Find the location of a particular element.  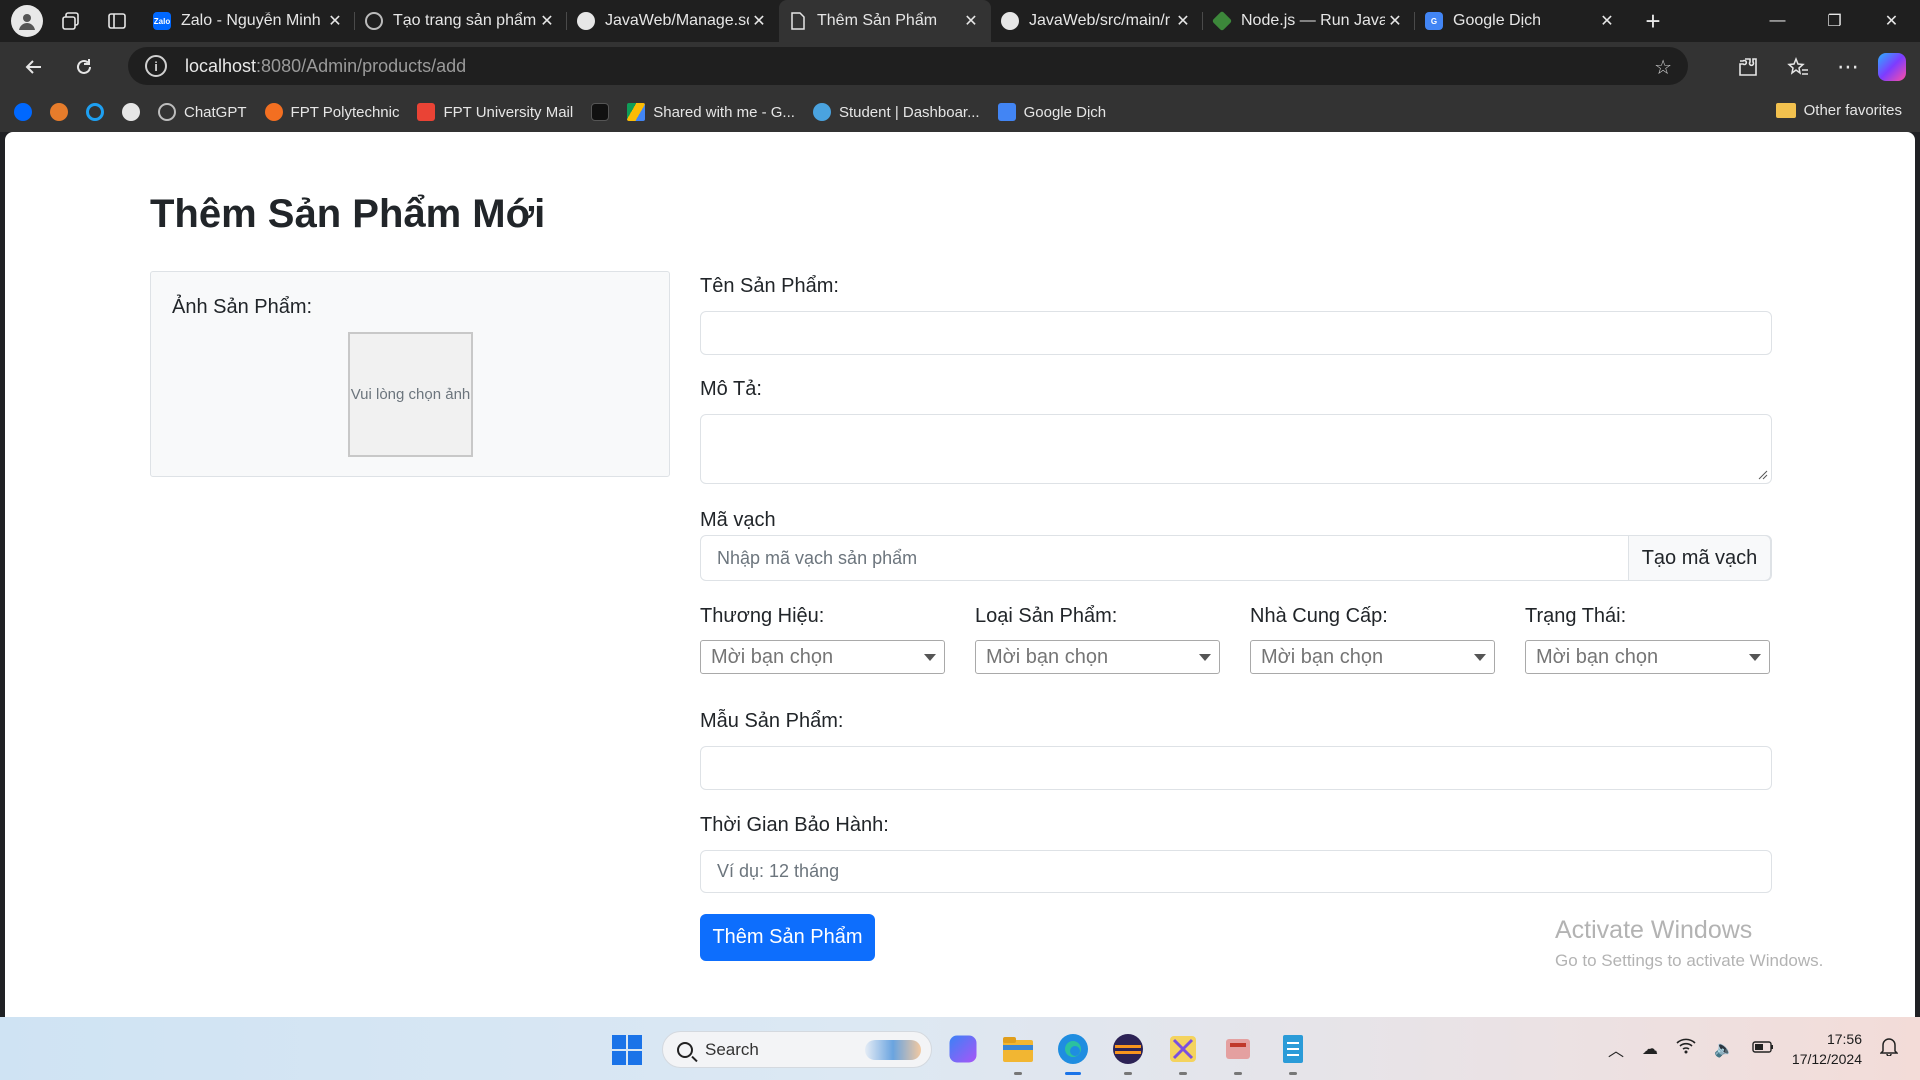

brand-select-value: Mời bạn chọn is located at coordinates (772, 656).